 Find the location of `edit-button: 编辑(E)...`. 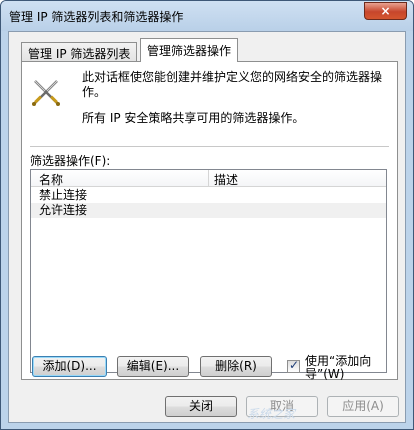

edit-button: 编辑(E)... is located at coordinates (153, 366).